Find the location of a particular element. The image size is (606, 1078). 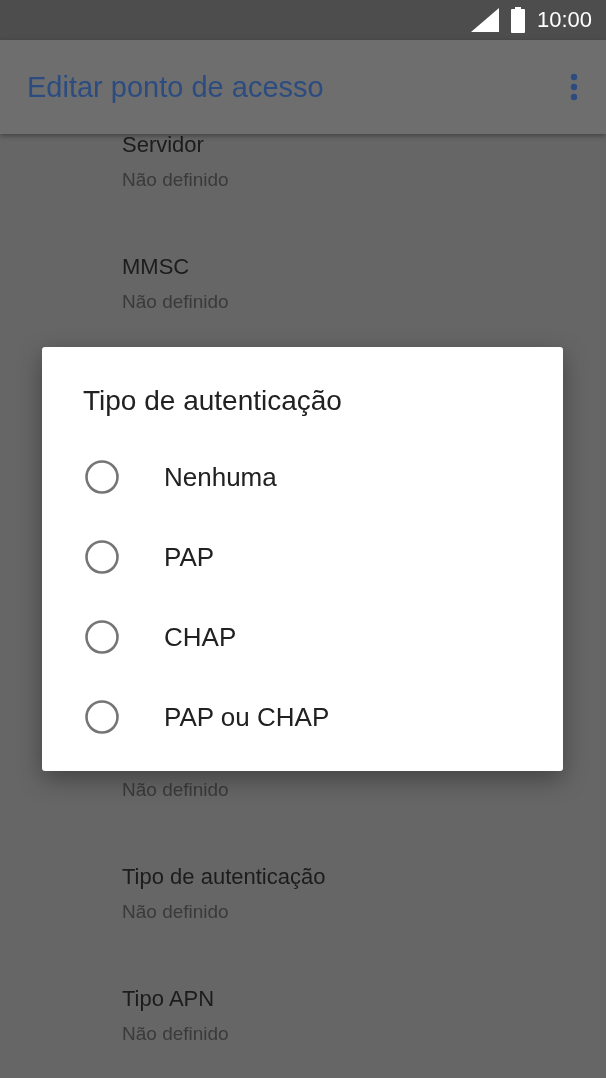

signal-icon is located at coordinates (484, 20).